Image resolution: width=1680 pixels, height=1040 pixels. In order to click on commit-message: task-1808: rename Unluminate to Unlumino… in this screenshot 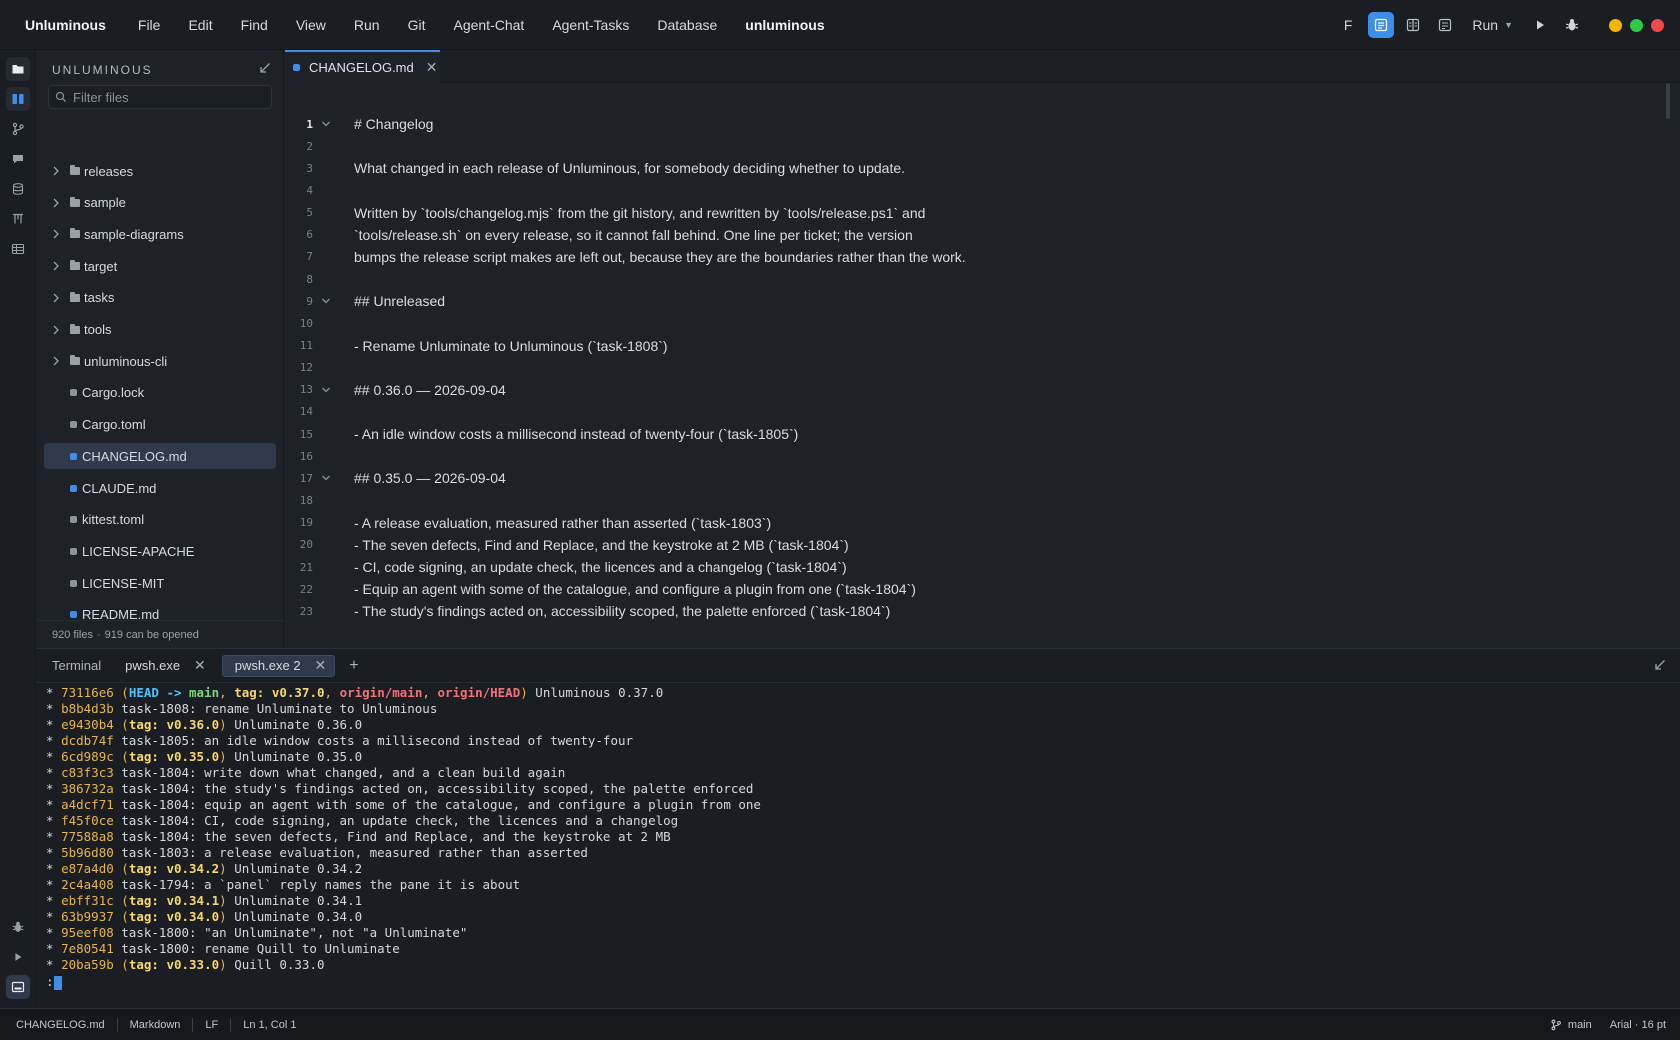, I will do `click(279, 708)`.